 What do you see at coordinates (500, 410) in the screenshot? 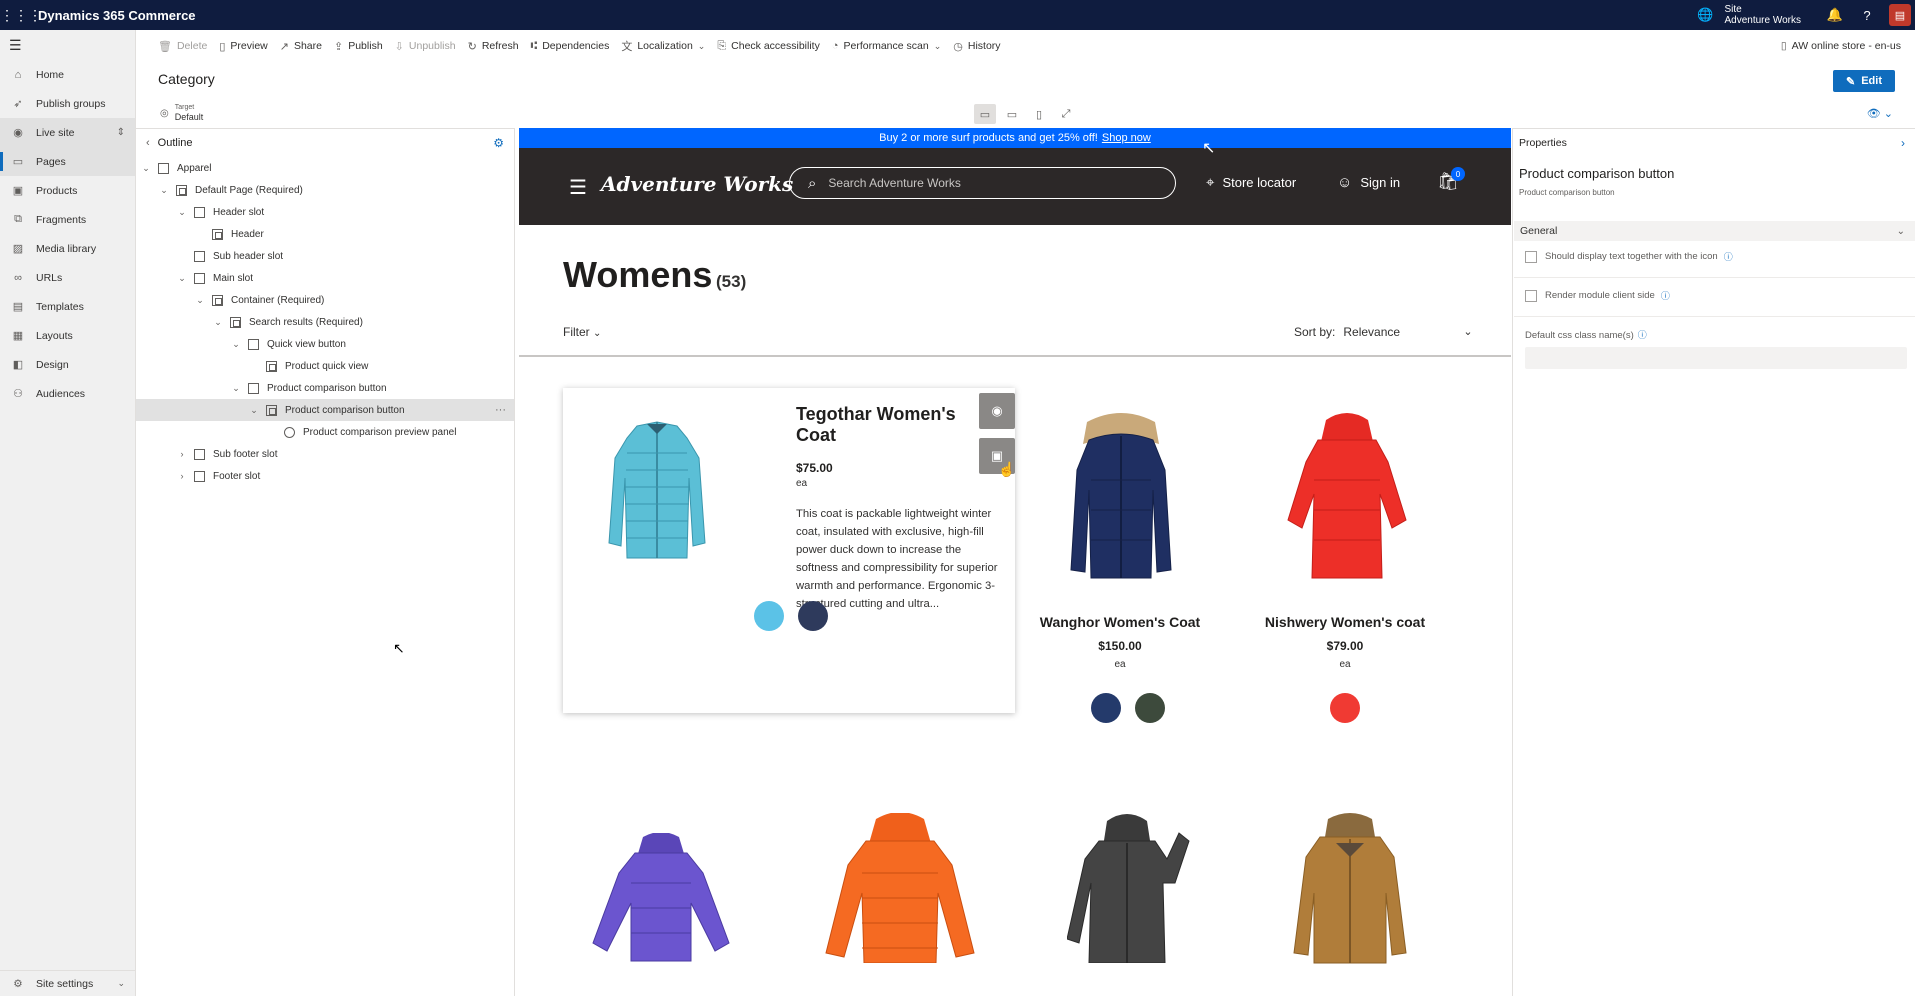
I see `more-icon: ···` at bounding box center [500, 410].